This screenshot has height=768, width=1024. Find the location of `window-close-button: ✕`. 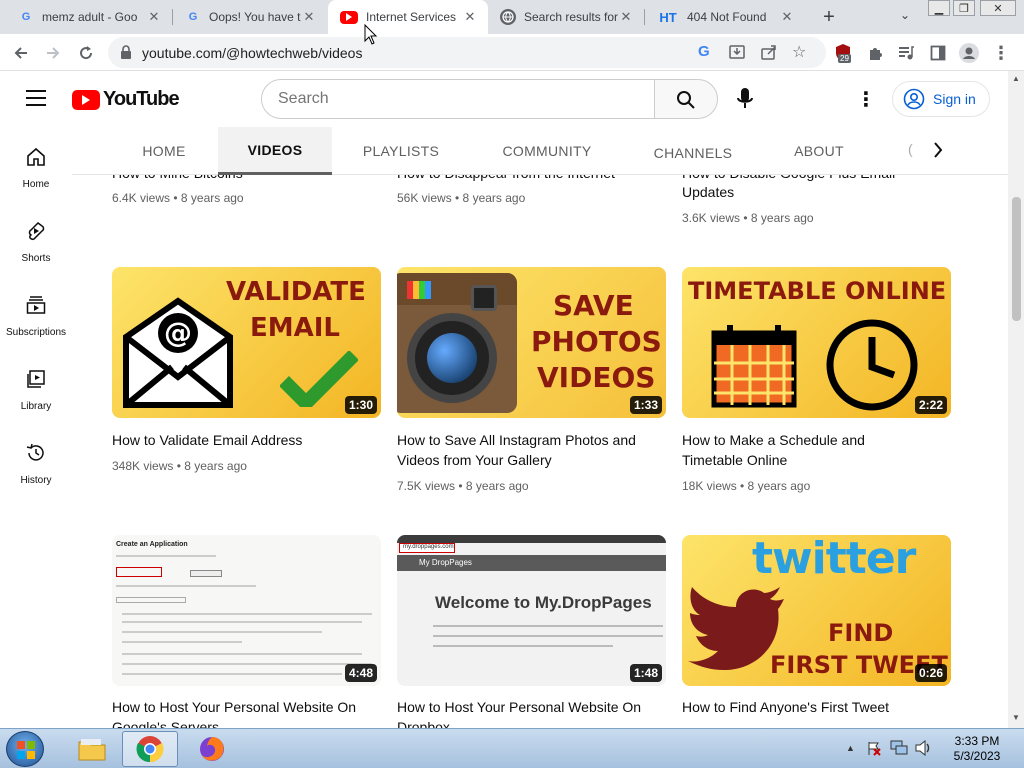

window-close-button: ✕ is located at coordinates (998, 8).